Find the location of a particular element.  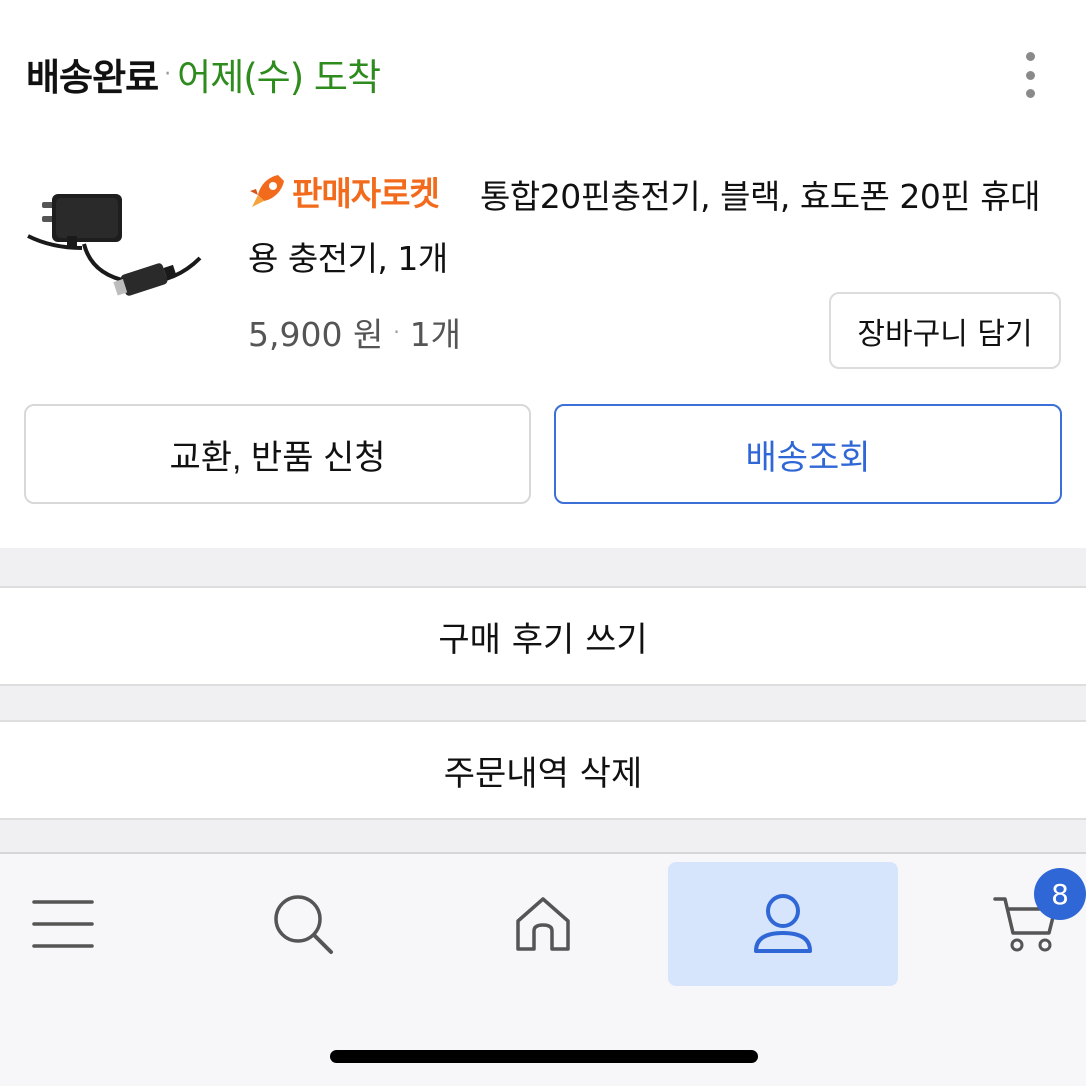

delivery-status: 배송완료 is located at coordinates (92, 77).